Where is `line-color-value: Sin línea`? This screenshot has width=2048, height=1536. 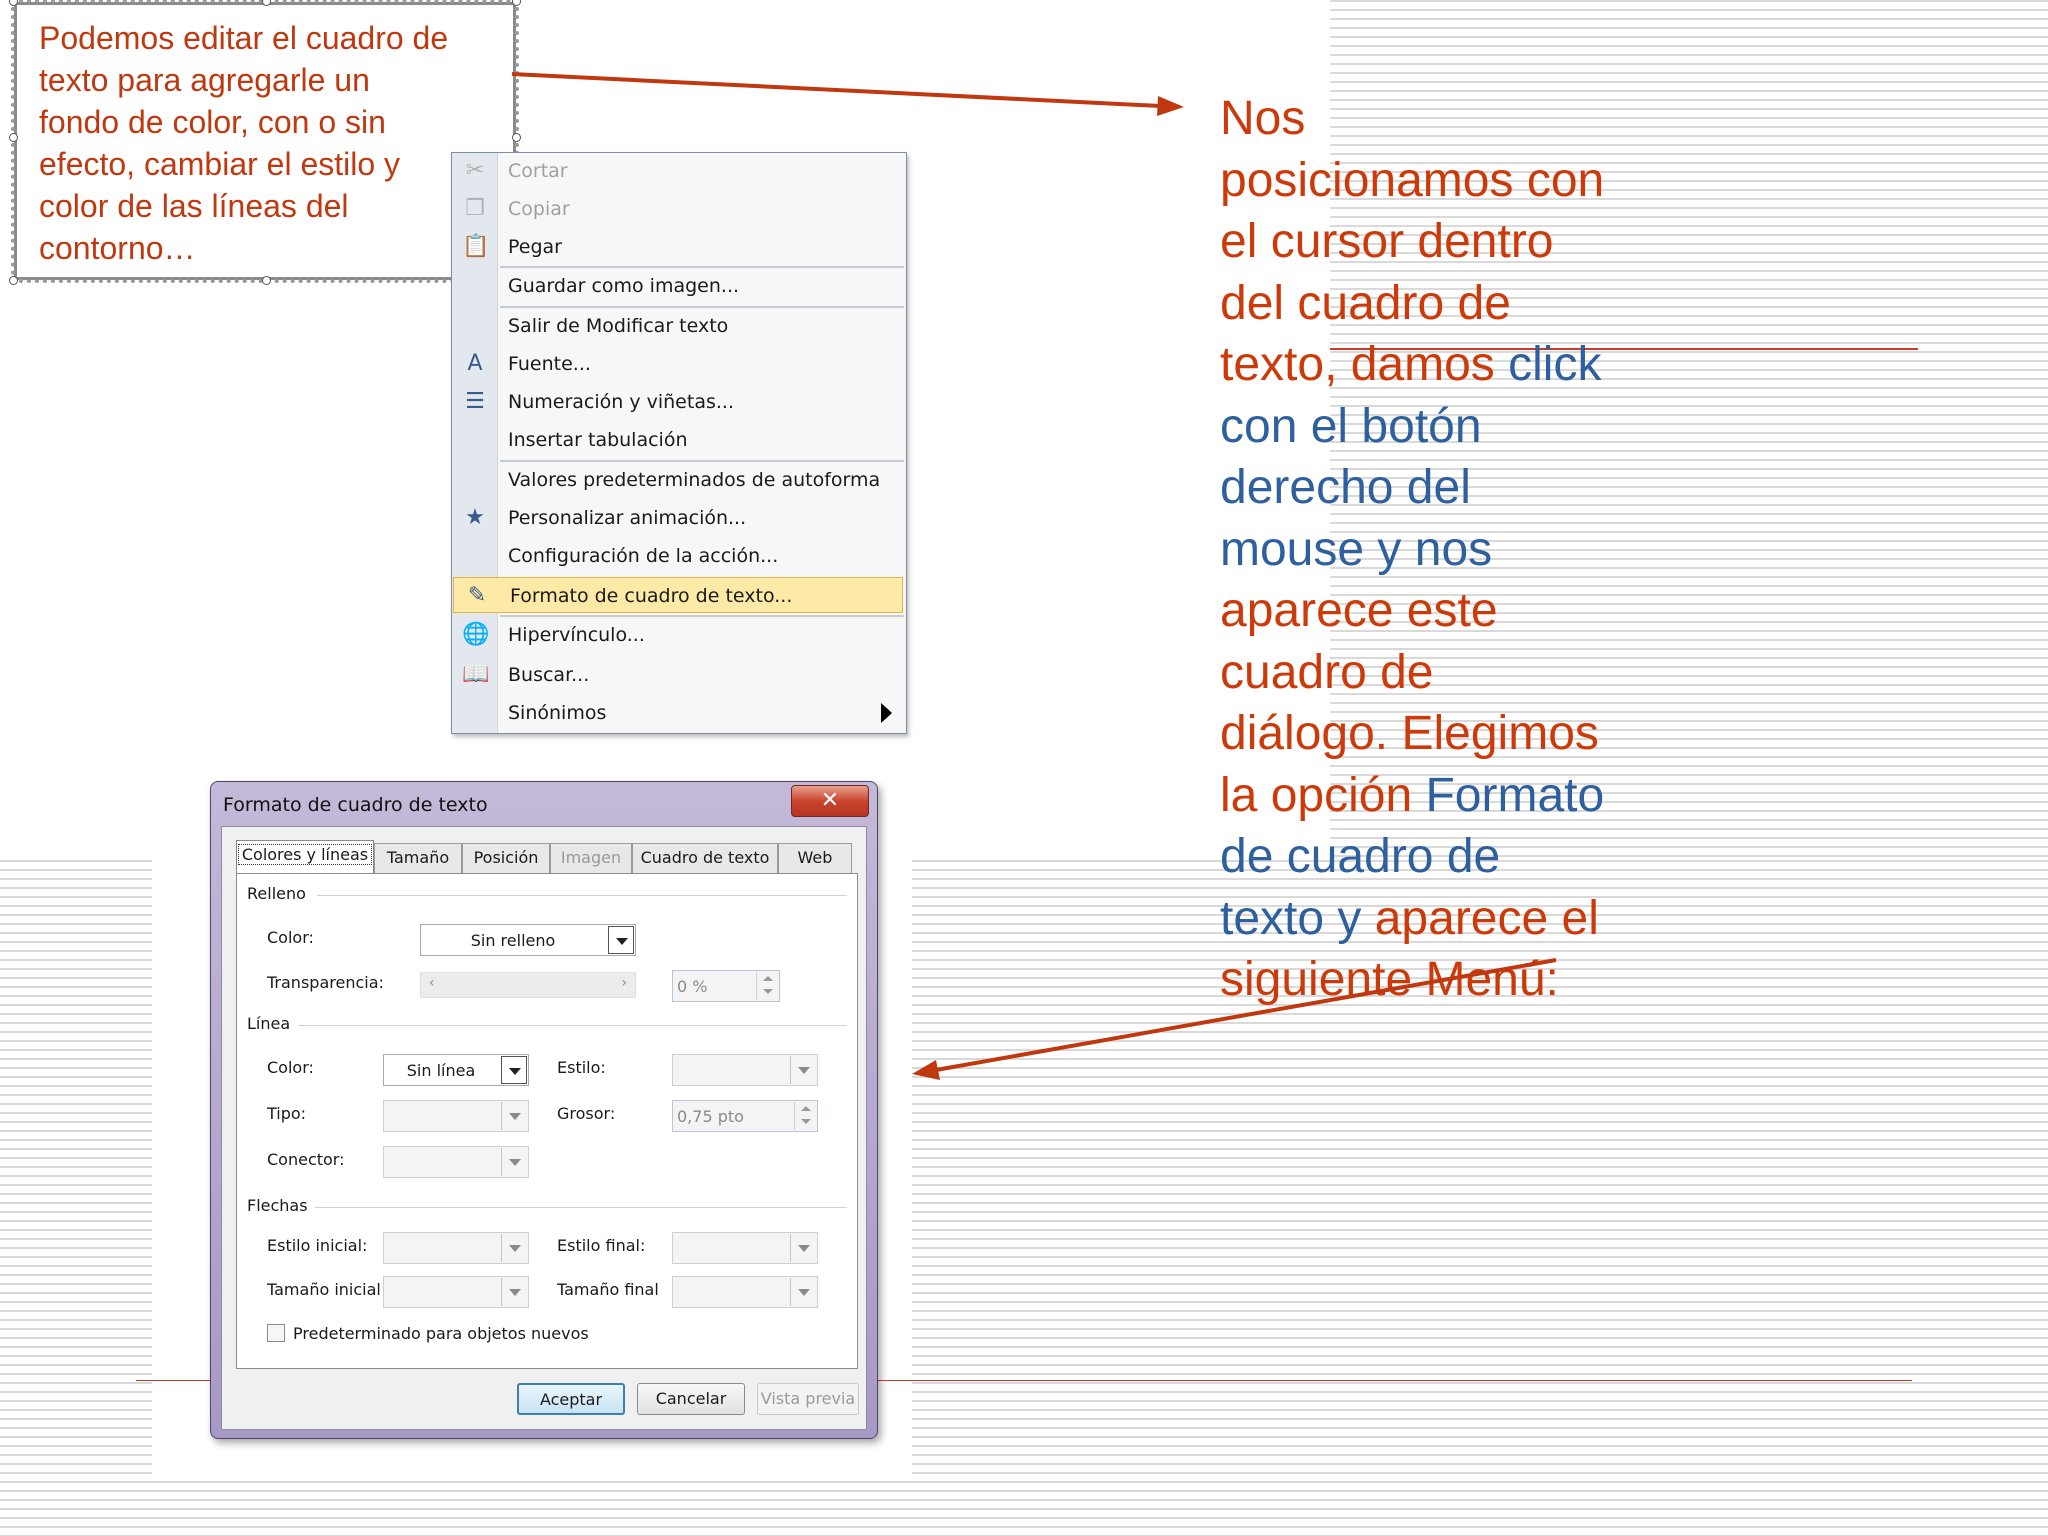 line-color-value: Sin línea is located at coordinates (441, 1070).